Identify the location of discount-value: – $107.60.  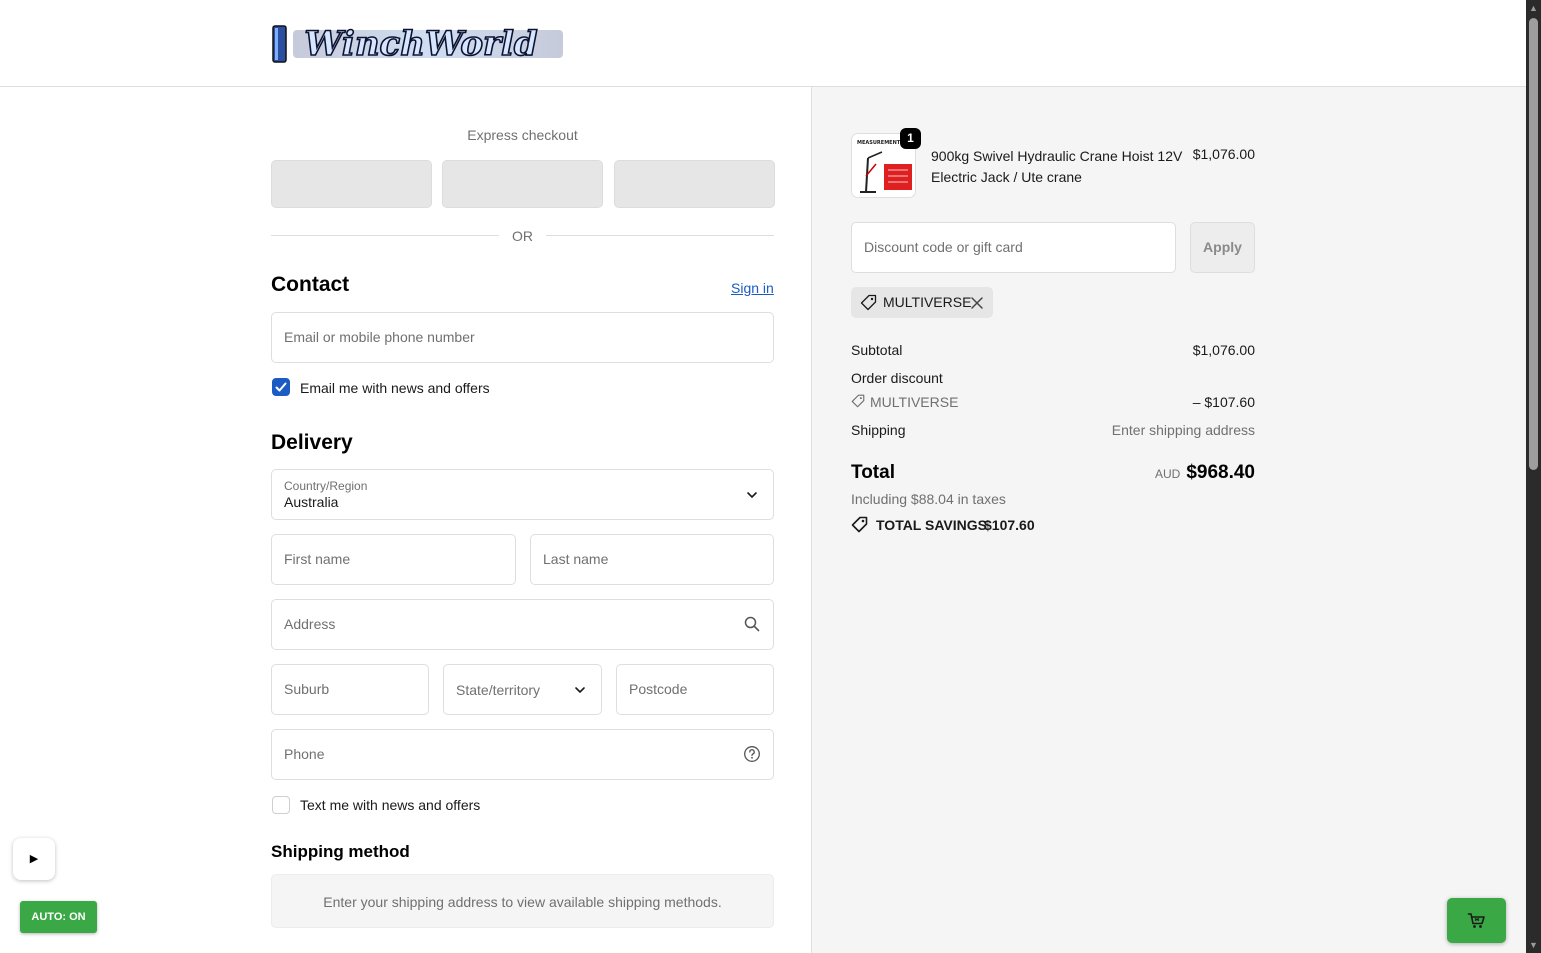
(1223, 402).